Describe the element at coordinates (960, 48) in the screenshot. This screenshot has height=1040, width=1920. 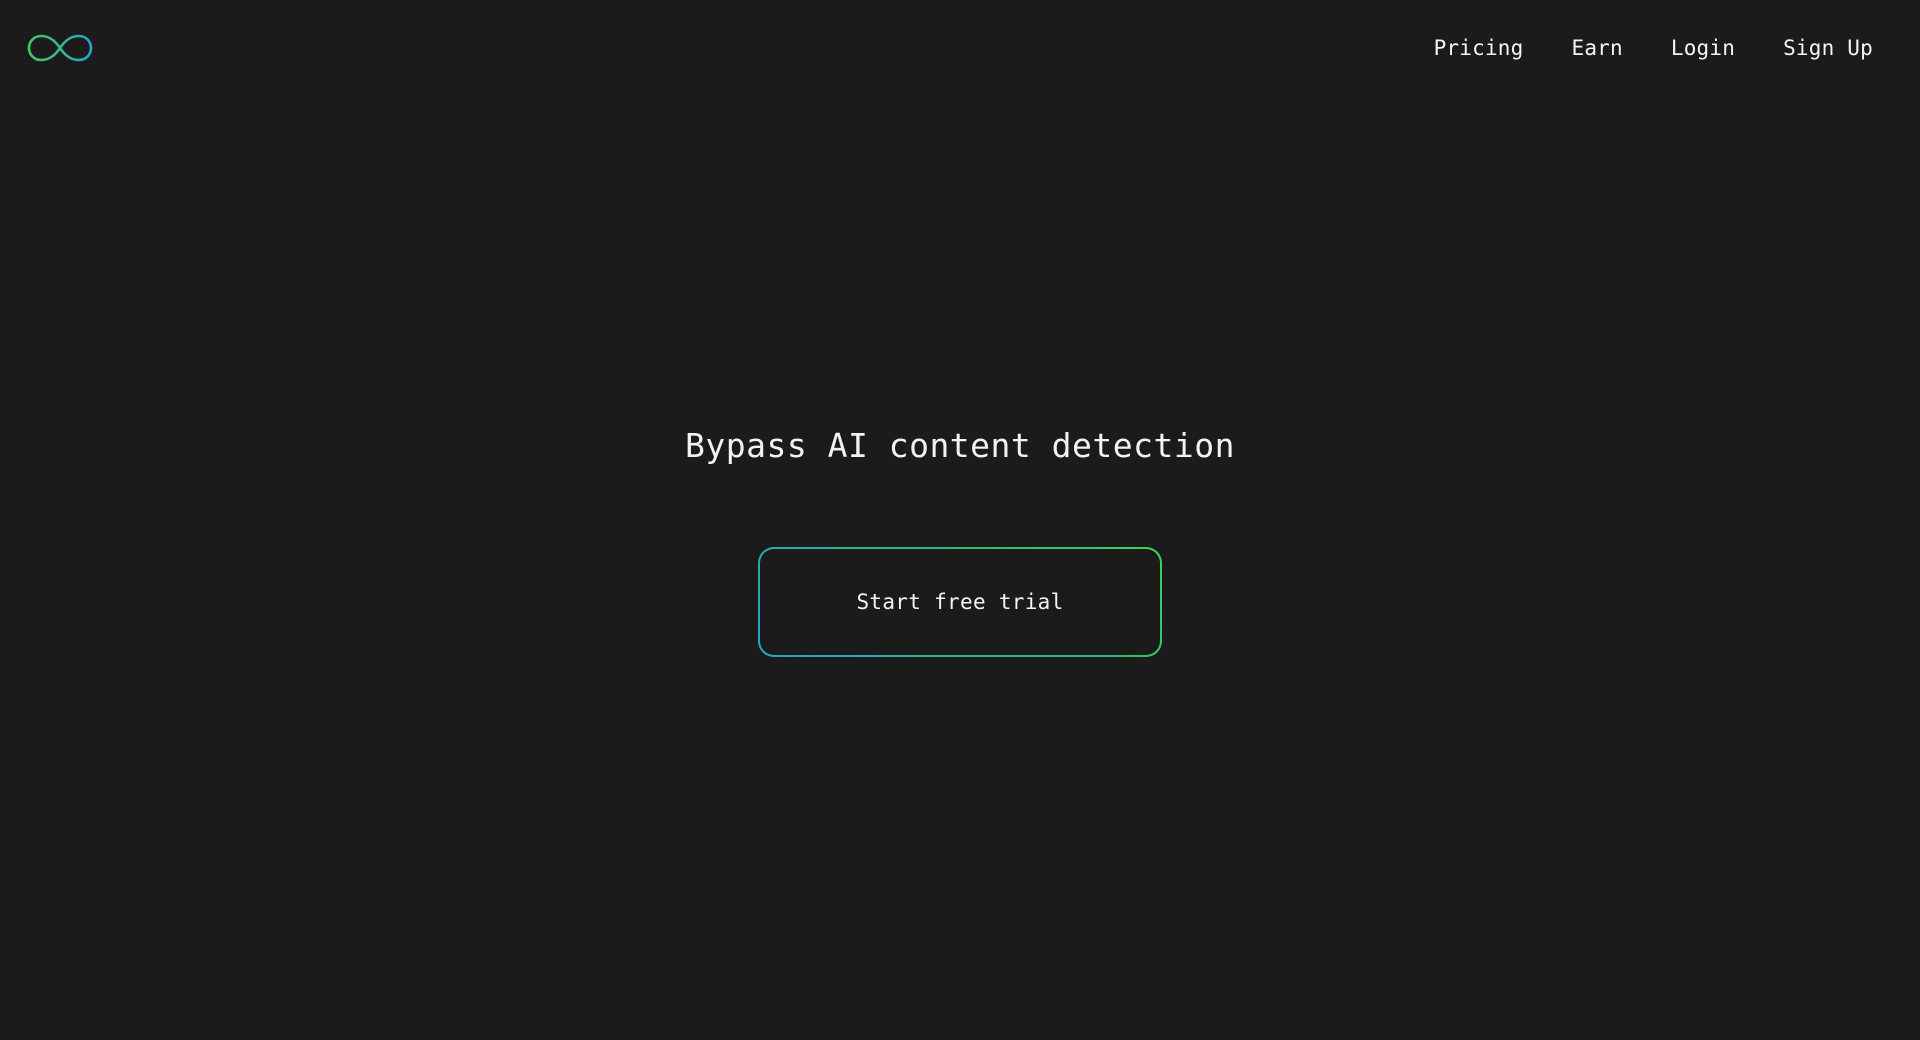
I see `site-header: Pricing Earn Login Sign Up` at that location.